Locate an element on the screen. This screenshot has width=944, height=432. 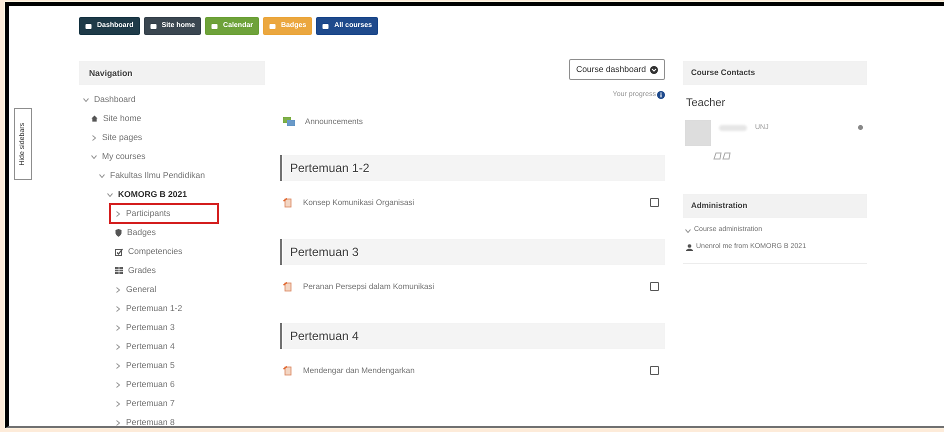
nav-tree-item: Pertemuan 5 is located at coordinates (143, 365).